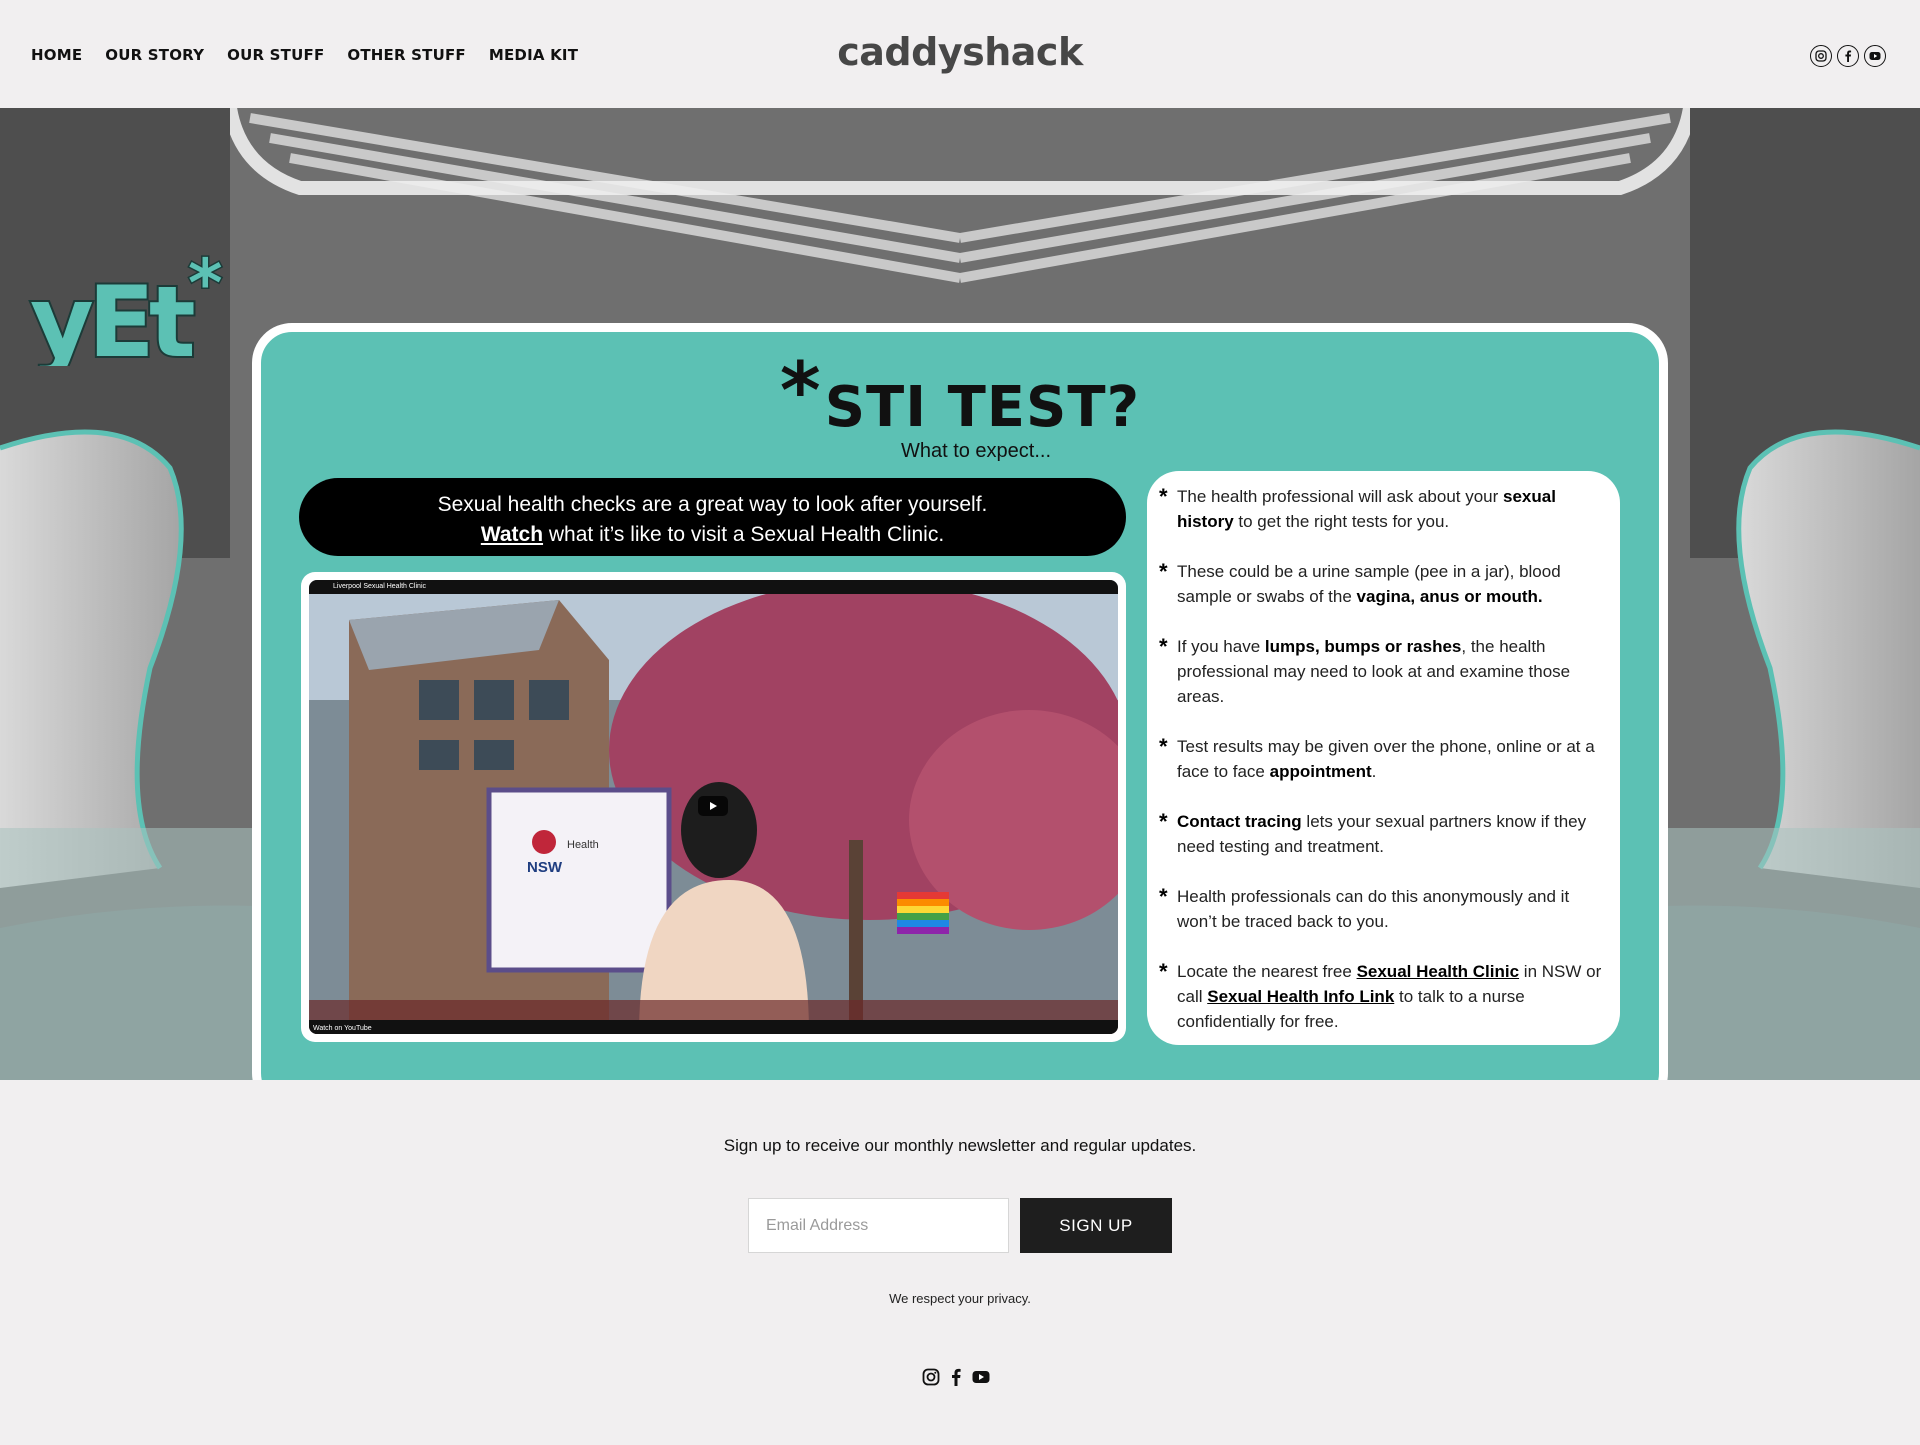  Describe the element at coordinates (1096, 1225) in the screenshot. I see `sign-up-button: SIGN UP` at that location.